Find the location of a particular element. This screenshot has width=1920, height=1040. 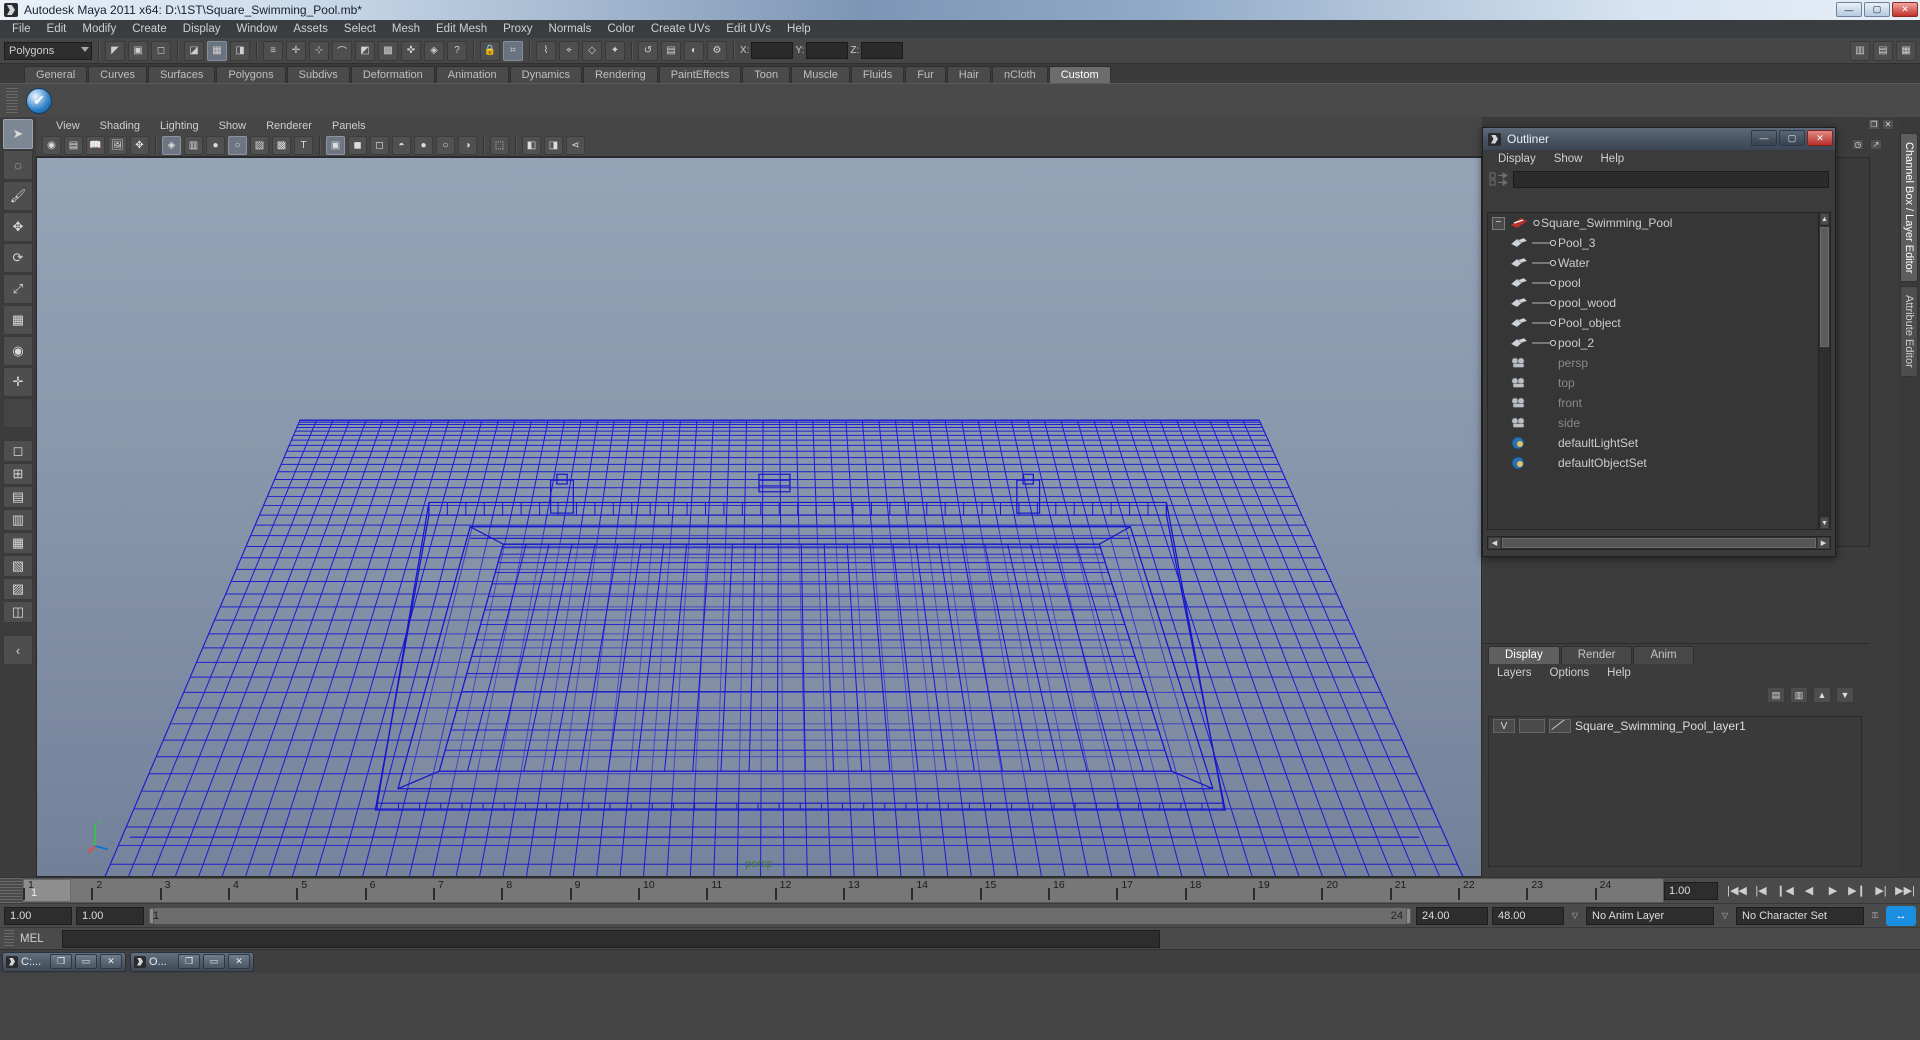

menu-edit-uvs: Edit UVs is located at coordinates (748, 29).